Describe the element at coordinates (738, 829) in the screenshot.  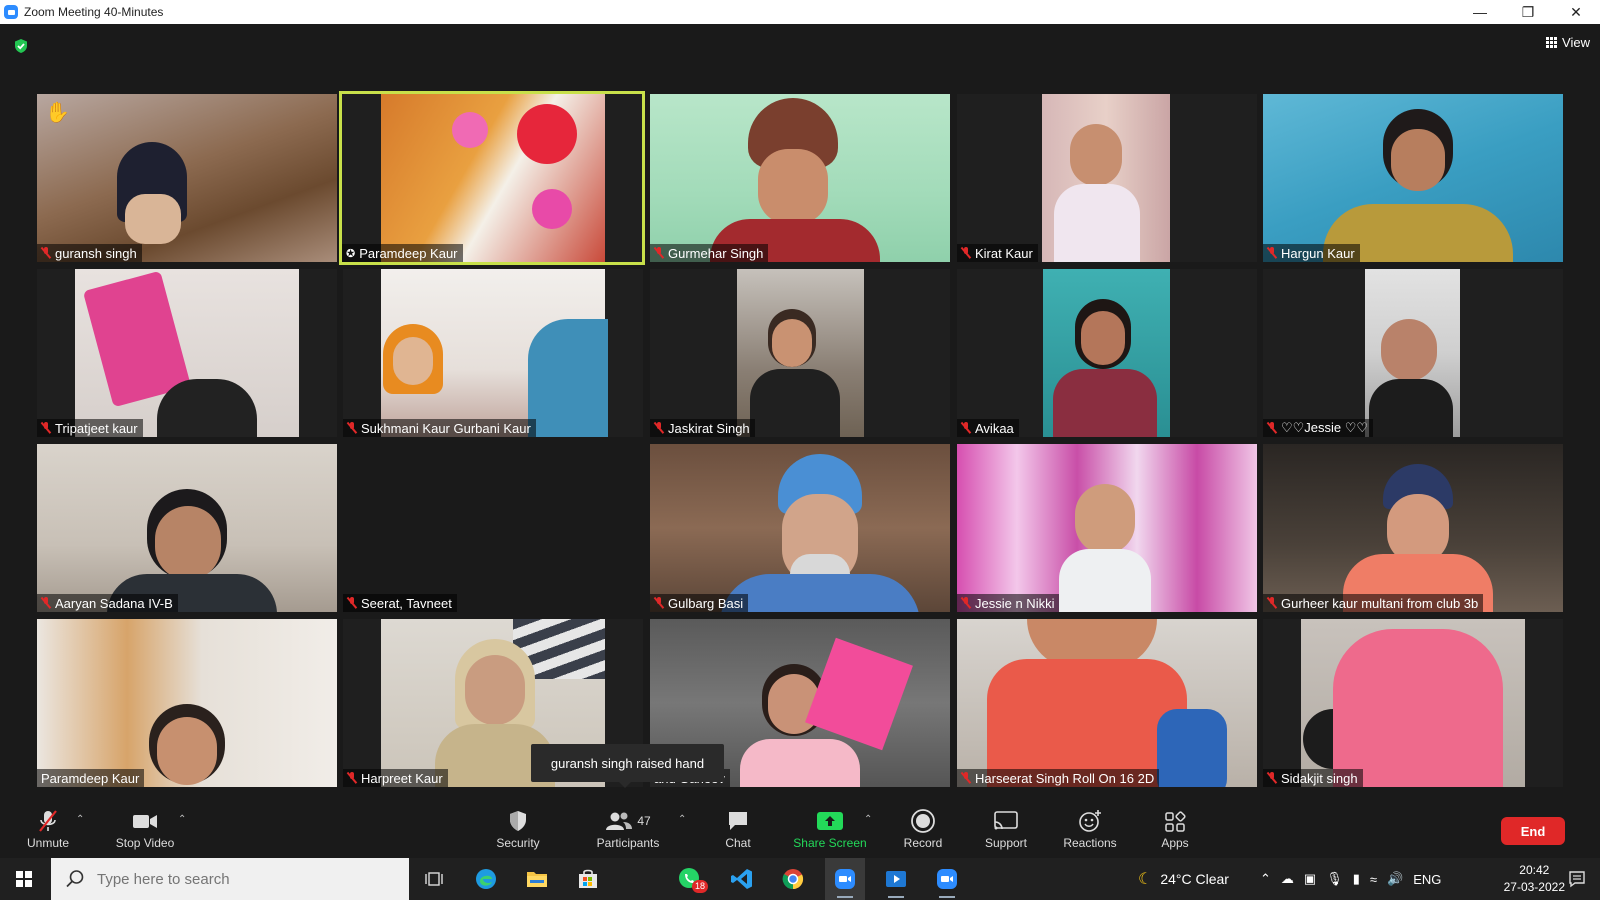
I see `chat-button: Chat` at that location.